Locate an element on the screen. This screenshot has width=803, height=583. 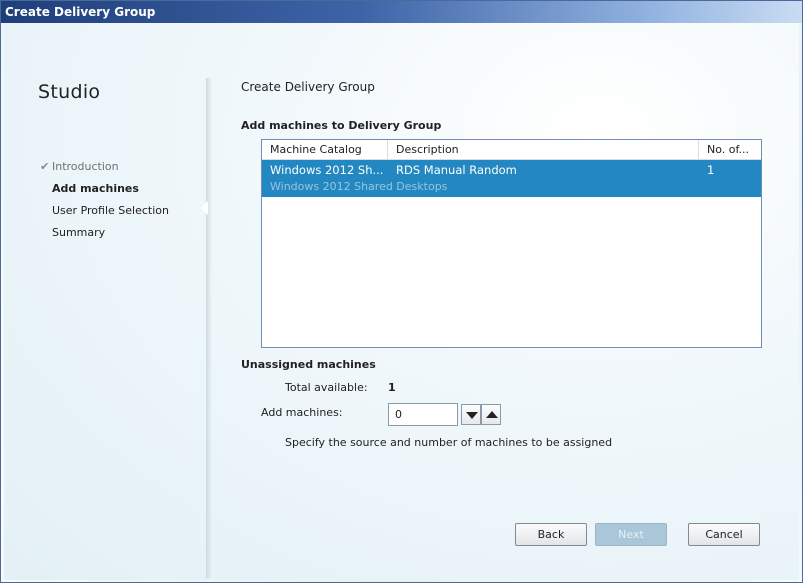
section-title: Add machines to Delivery Group is located at coordinates (341, 125).